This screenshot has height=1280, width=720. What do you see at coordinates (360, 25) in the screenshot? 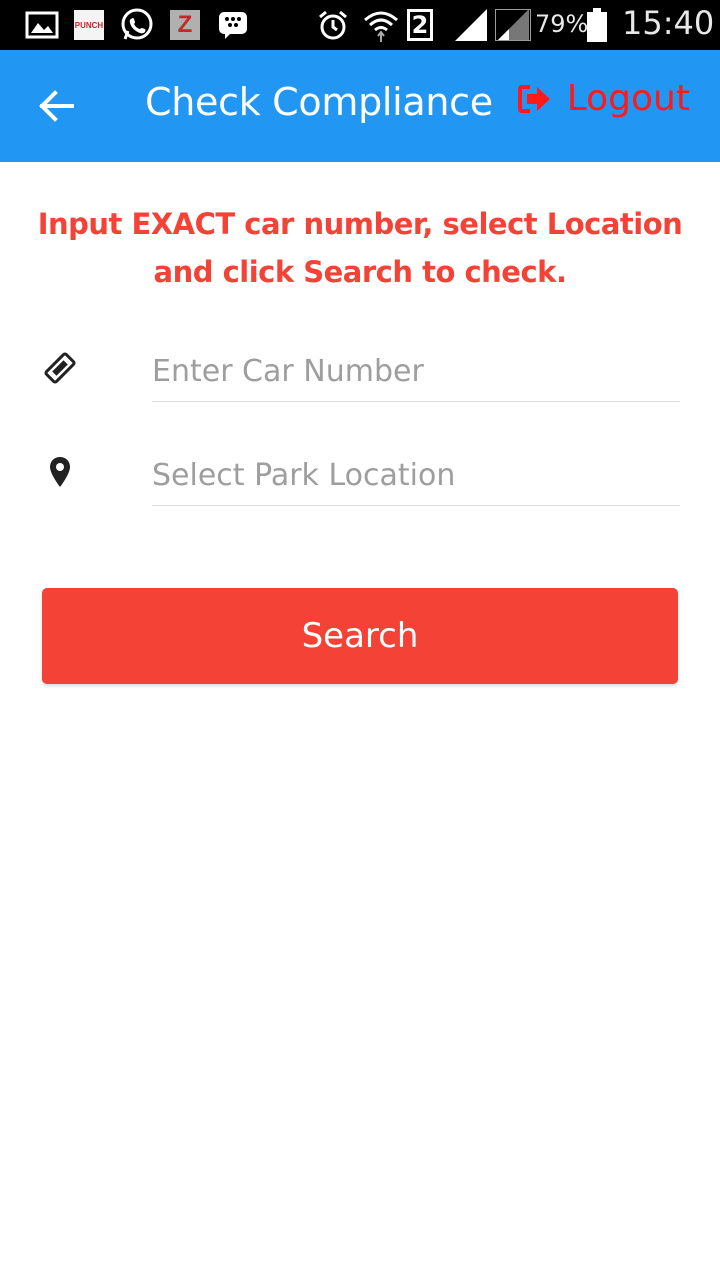
I see `status-bar: PUNCH Z 2 79% 15:40` at bounding box center [360, 25].